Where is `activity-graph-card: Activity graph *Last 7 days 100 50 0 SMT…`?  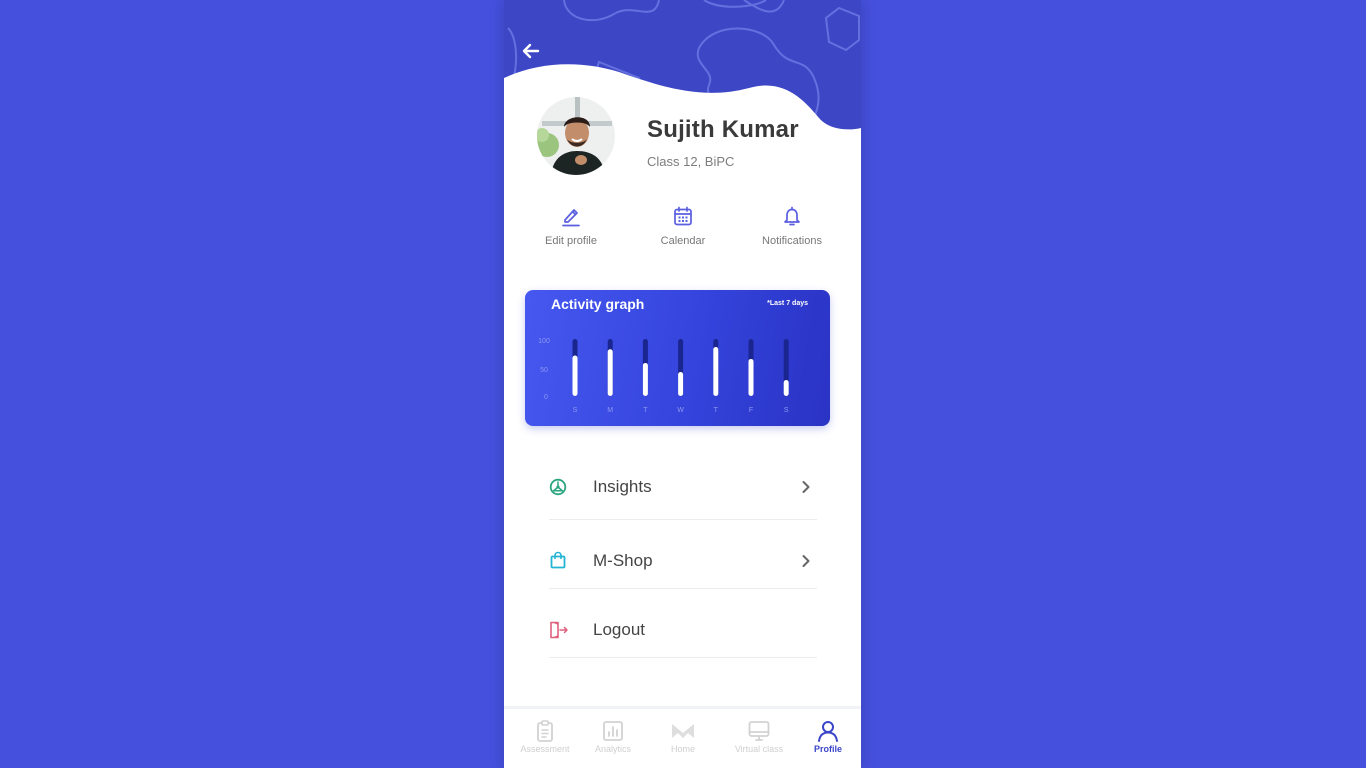
activity-graph-card: Activity graph *Last 7 days 100 50 0 SMT… is located at coordinates (677, 358).